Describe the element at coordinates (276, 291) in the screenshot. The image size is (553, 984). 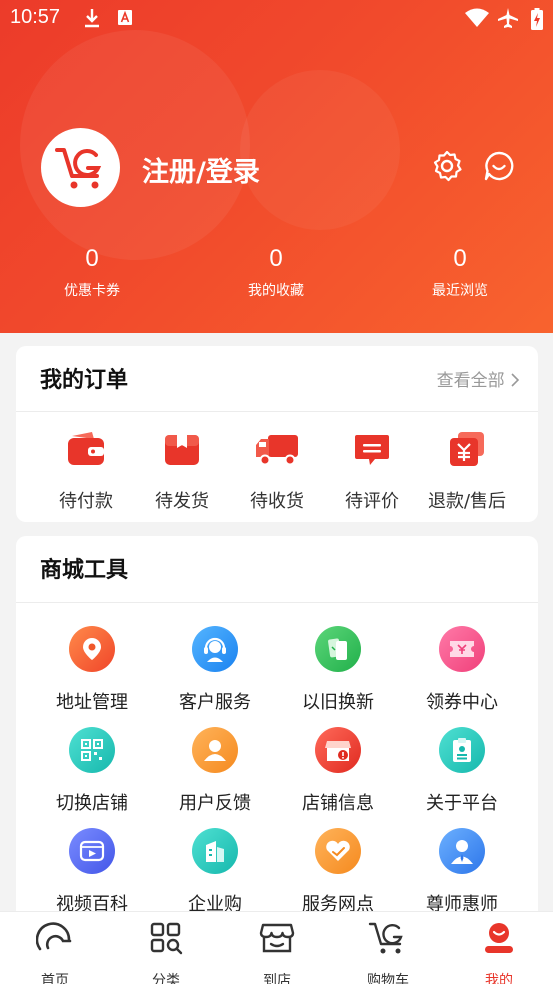
I see `stat-label: 我的收藏` at that location.